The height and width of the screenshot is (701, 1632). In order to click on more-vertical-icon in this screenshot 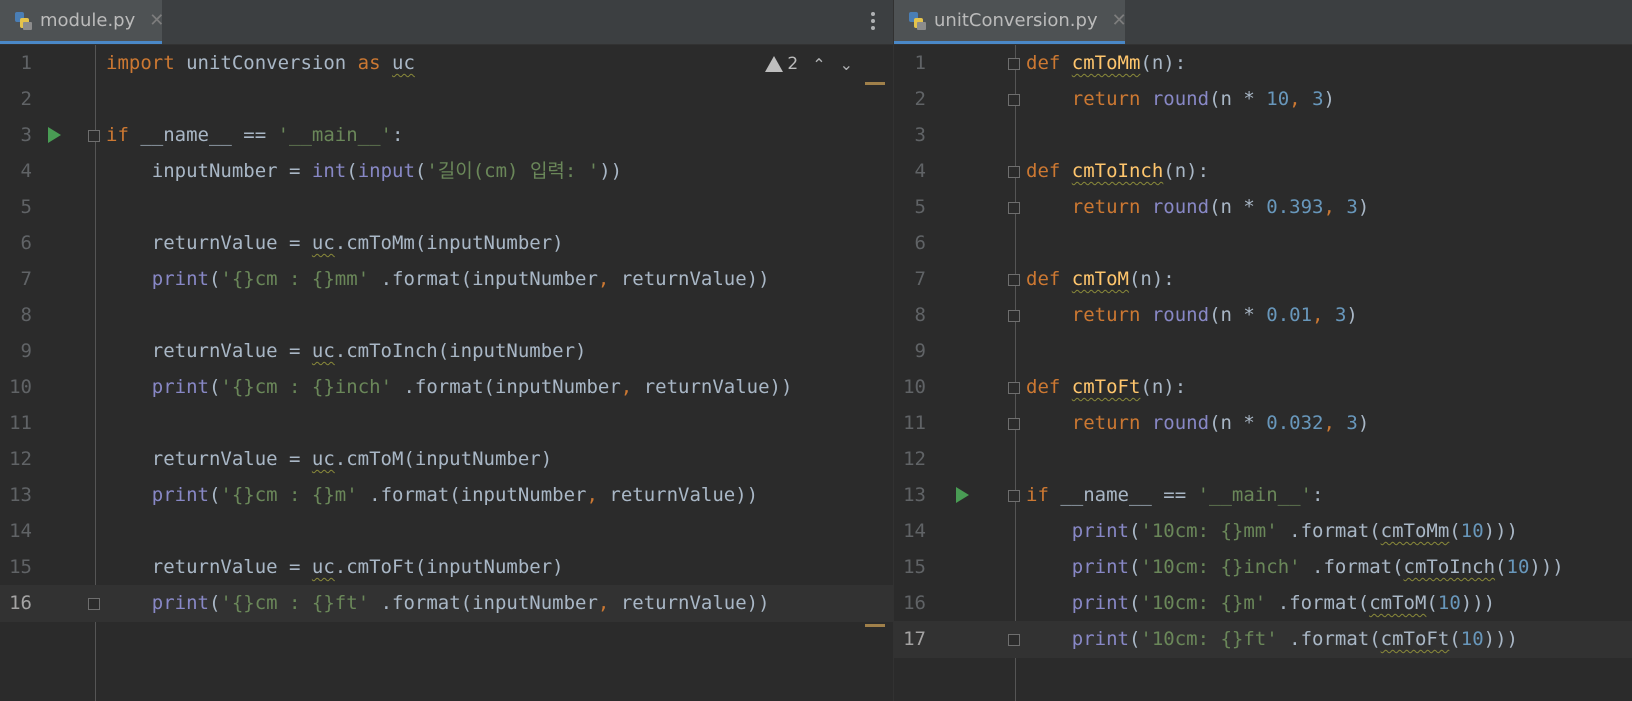, I will do `click(873, 22)`.